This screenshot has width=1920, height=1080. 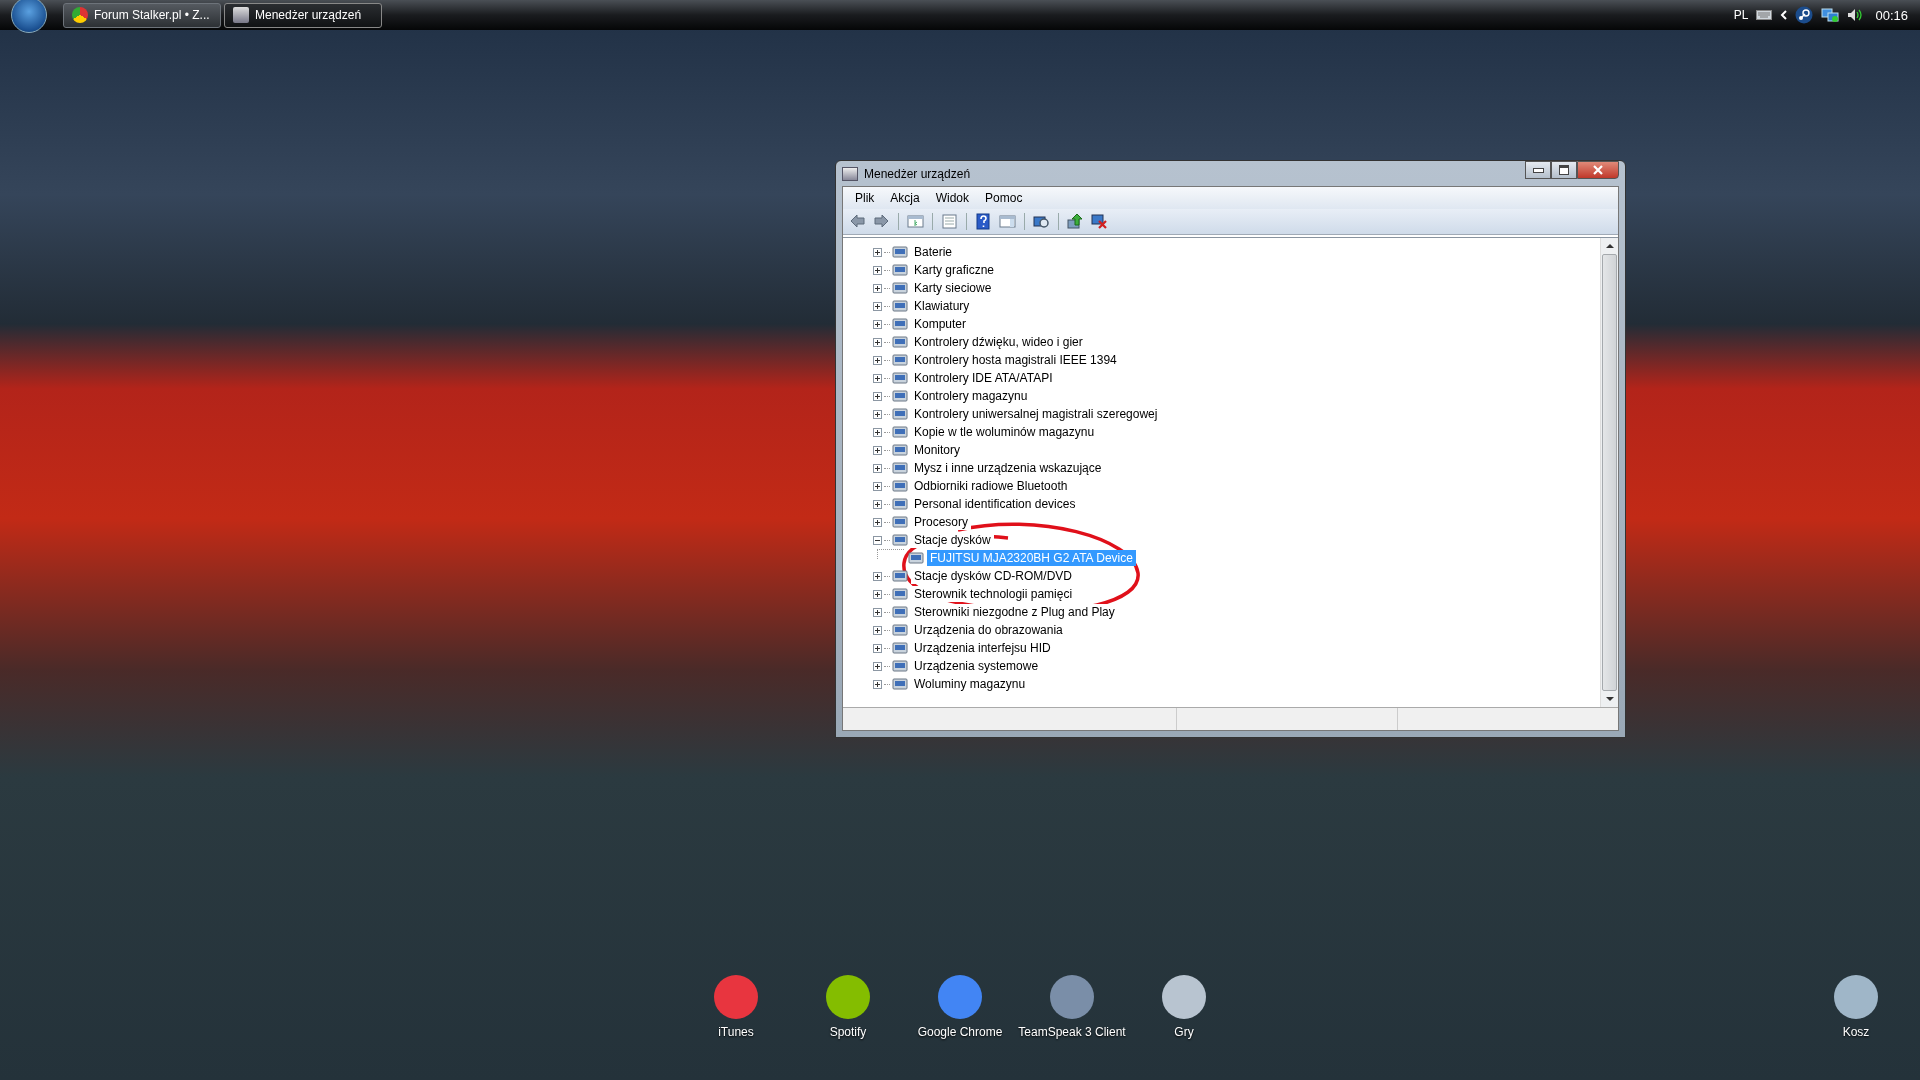 I want to click on collapse-toggle, so click(x=877, y=540).